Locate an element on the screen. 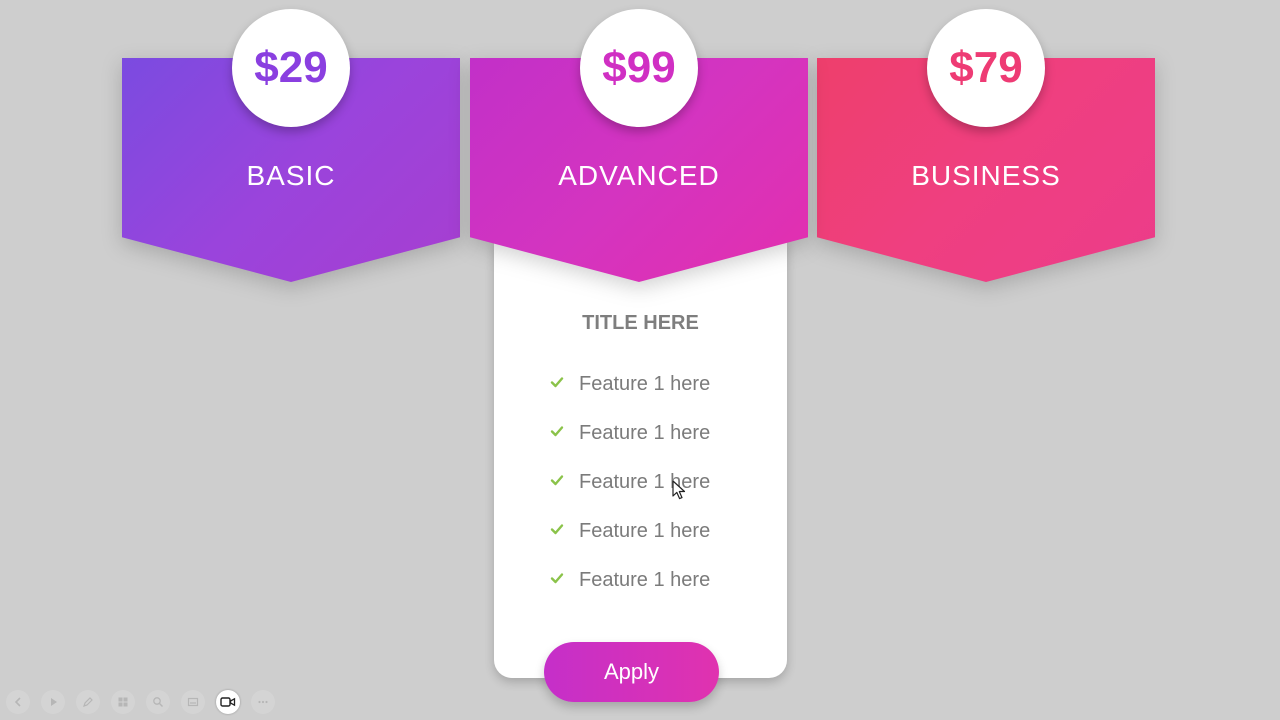  price-badge-advanced: $99 is located at coordinates (639, 68).